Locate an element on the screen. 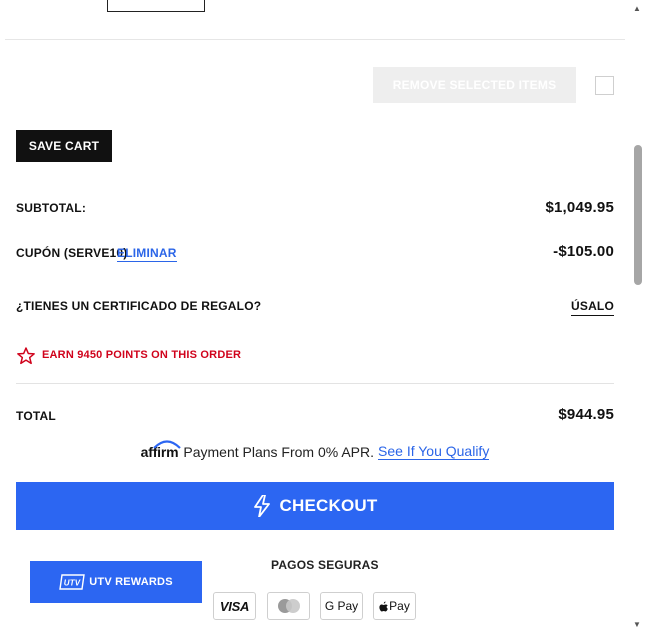 Image resolution: width=645 pixels, height=633 pixels. coupon-label: CUPÓN (SERVE10) is located at coordinates (72, 253).